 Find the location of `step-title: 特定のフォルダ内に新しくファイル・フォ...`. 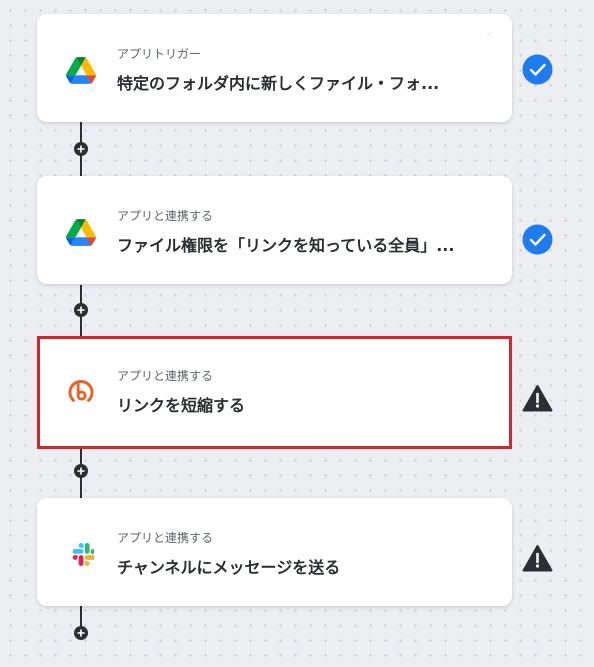

step-title: 特定のフォルダ内に新しくファイル・フォ... is located at coordinates (278, 83).